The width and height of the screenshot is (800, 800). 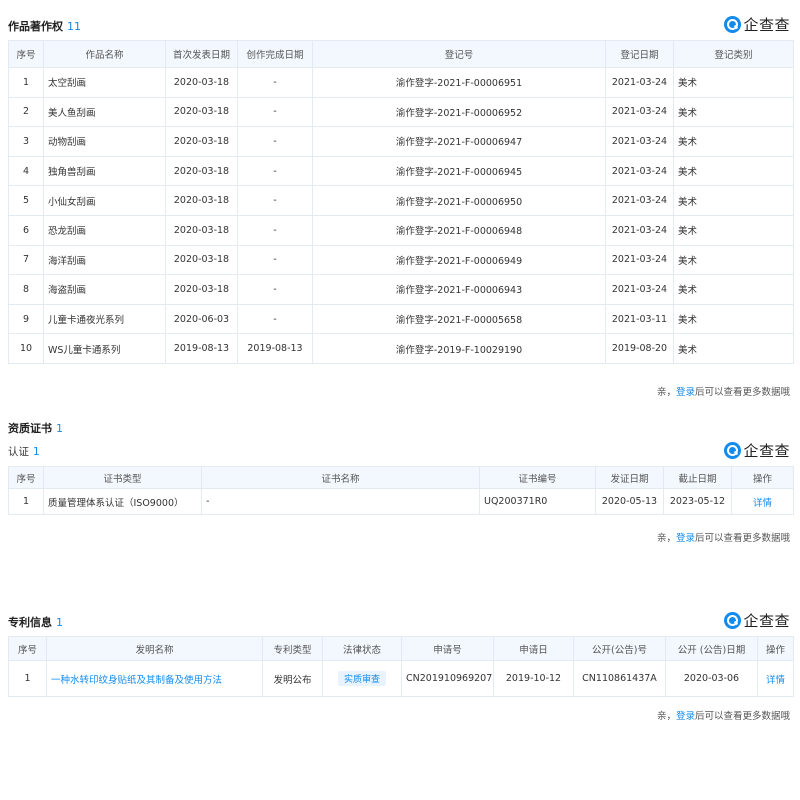 I want to click on legal-status-cell: 实质审查, so click(x=362, y=678).